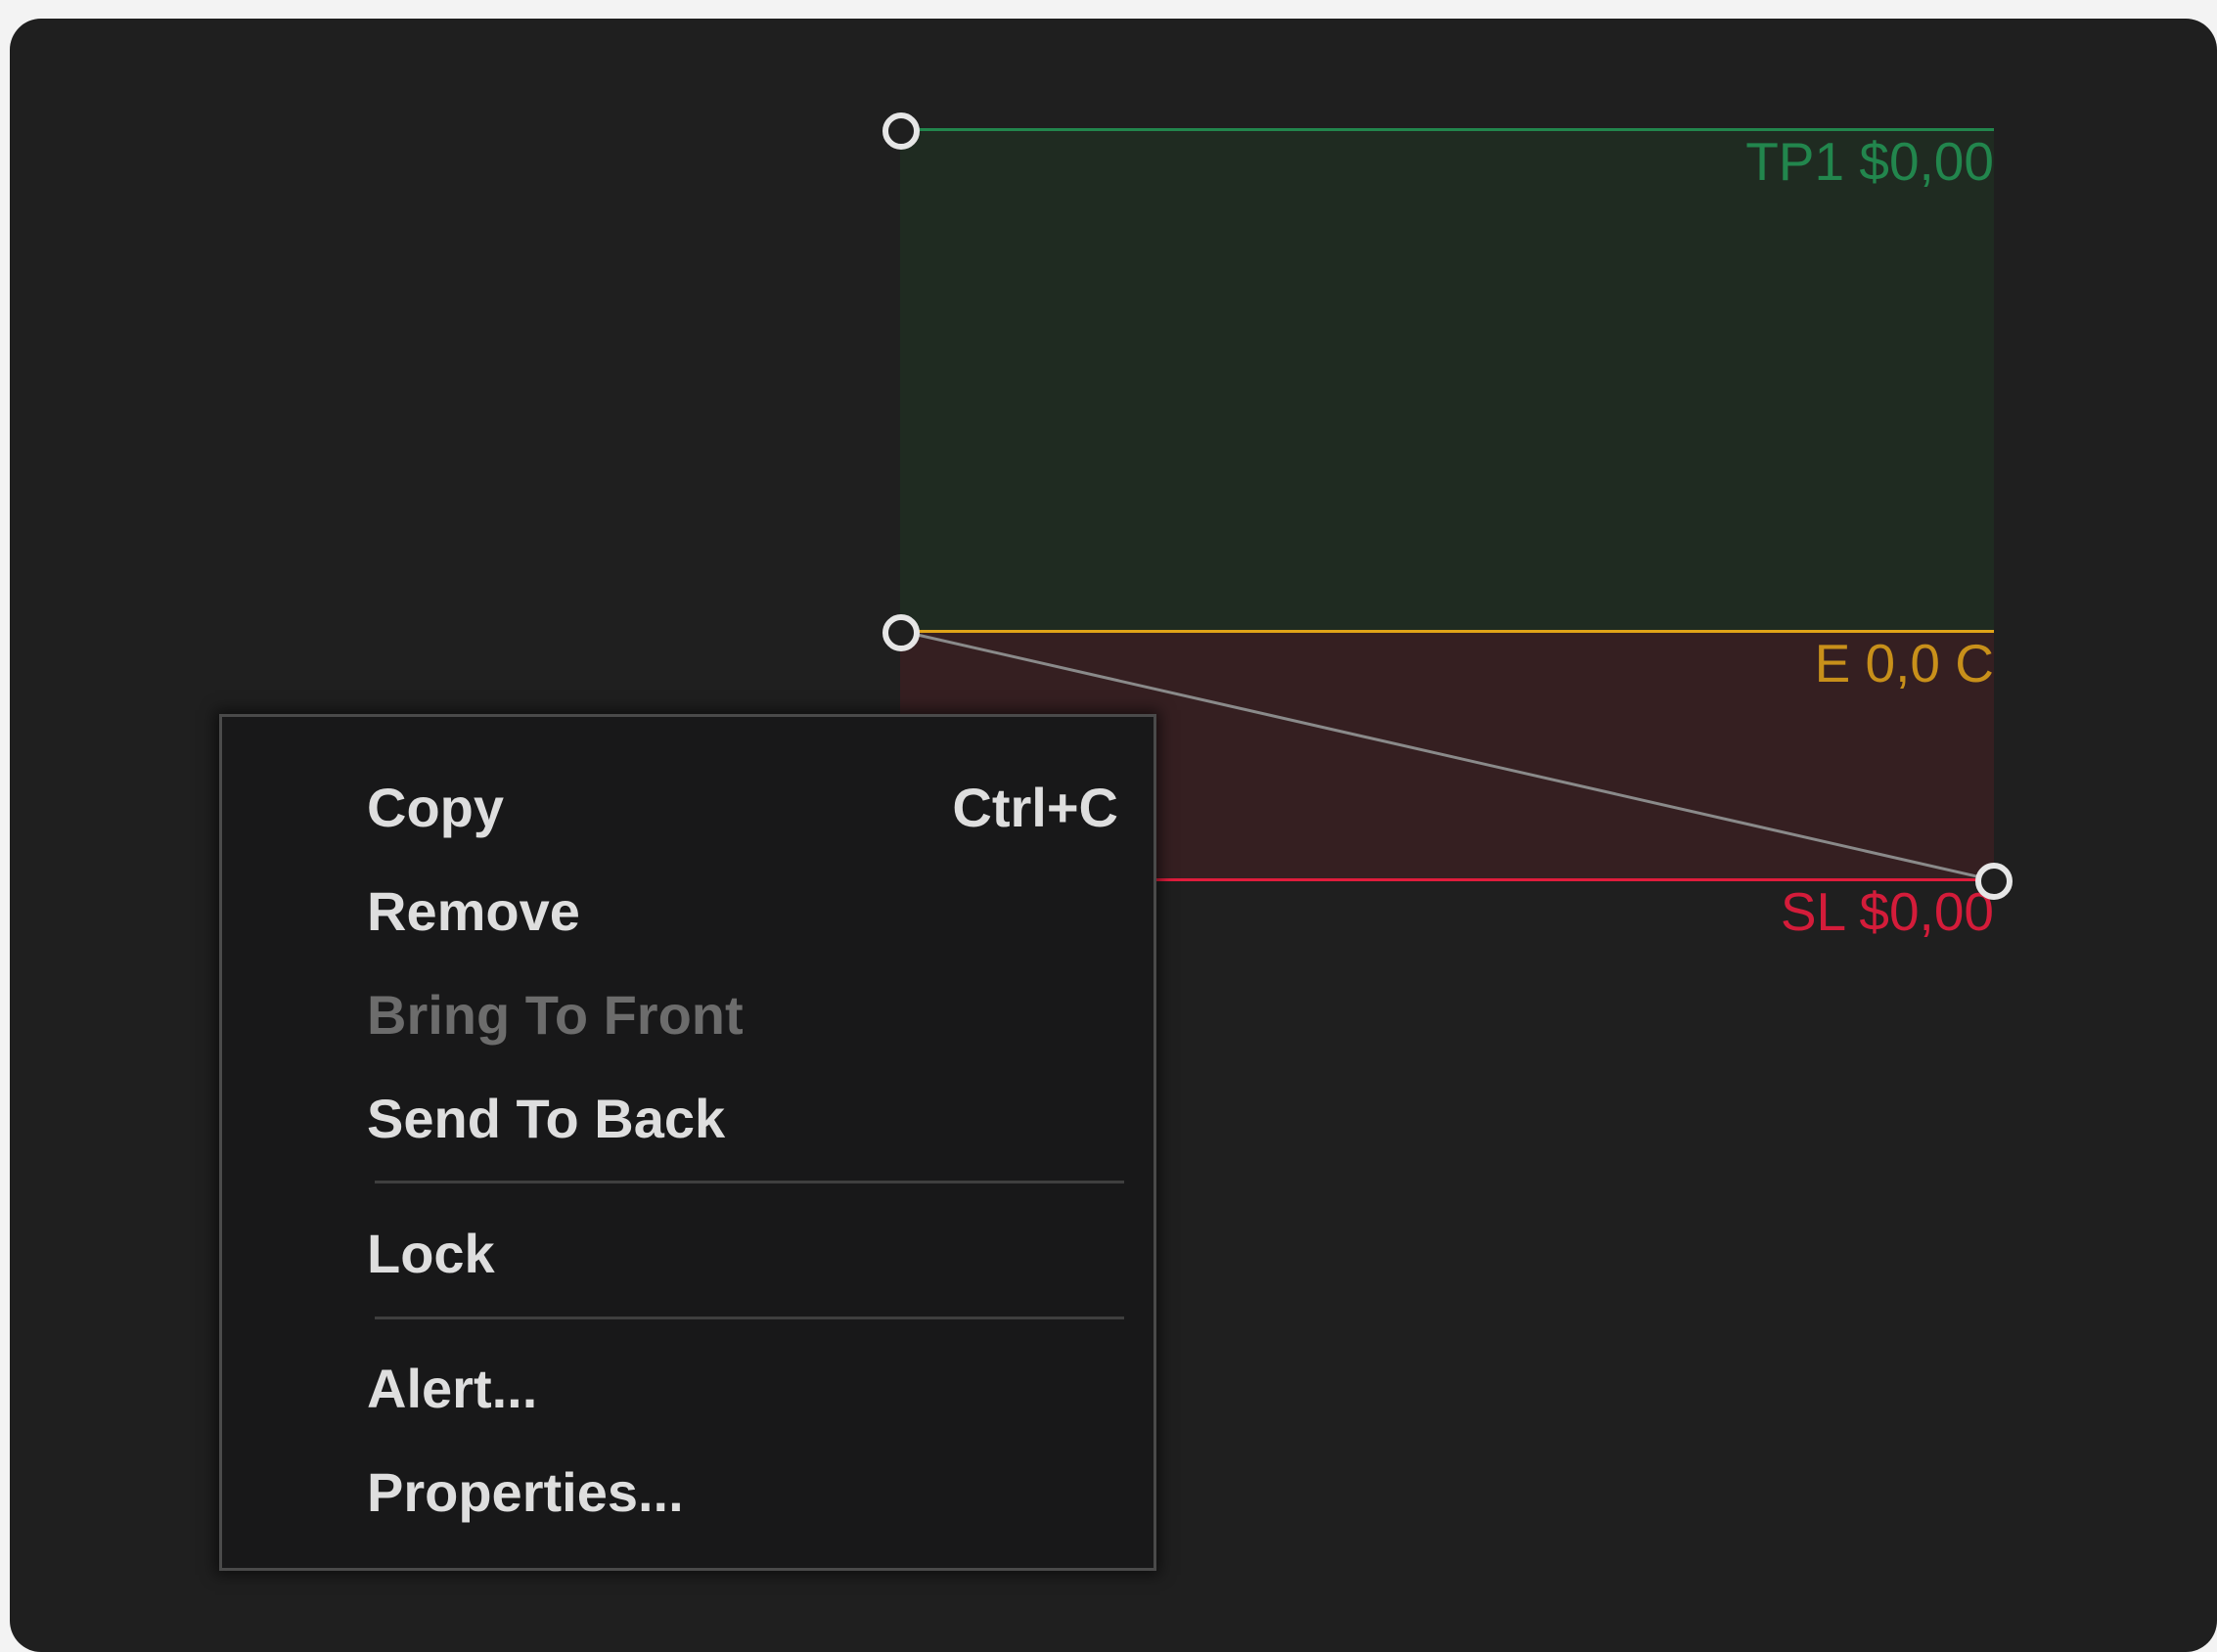 Image resolution: width=2217 pixels, height=1652 pixels. Describe the element at coordinates (1035, 808) in the screenshot. I see `menu-item-shortcut: Ctrl+C` at that location.